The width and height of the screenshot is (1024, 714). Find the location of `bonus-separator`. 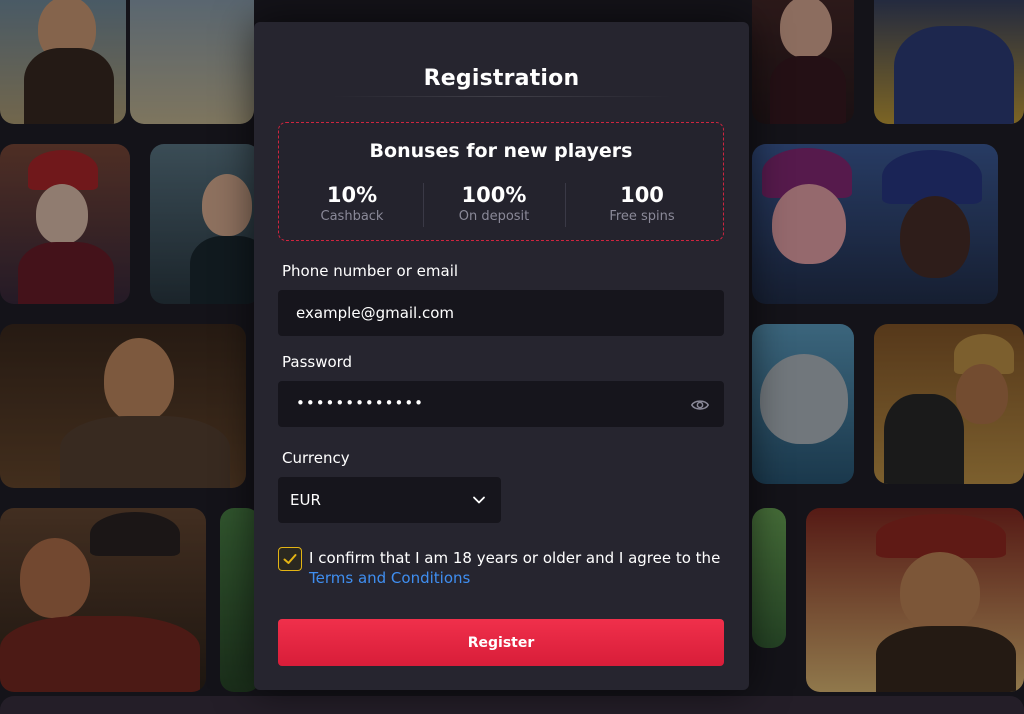

bonus-separator is located at coordinates (565, 205).